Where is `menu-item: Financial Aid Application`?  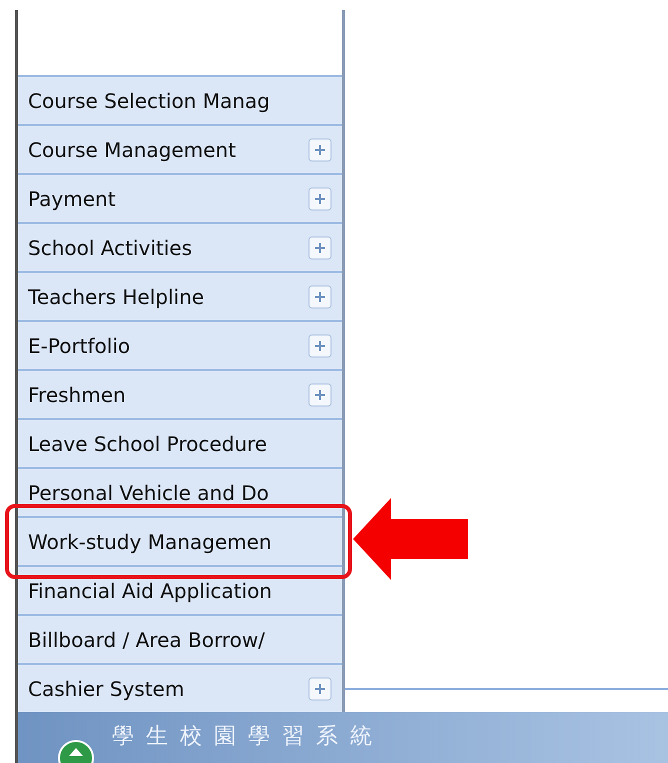 menu-item: Financial Aid Application is located at coordinates (180, 589).